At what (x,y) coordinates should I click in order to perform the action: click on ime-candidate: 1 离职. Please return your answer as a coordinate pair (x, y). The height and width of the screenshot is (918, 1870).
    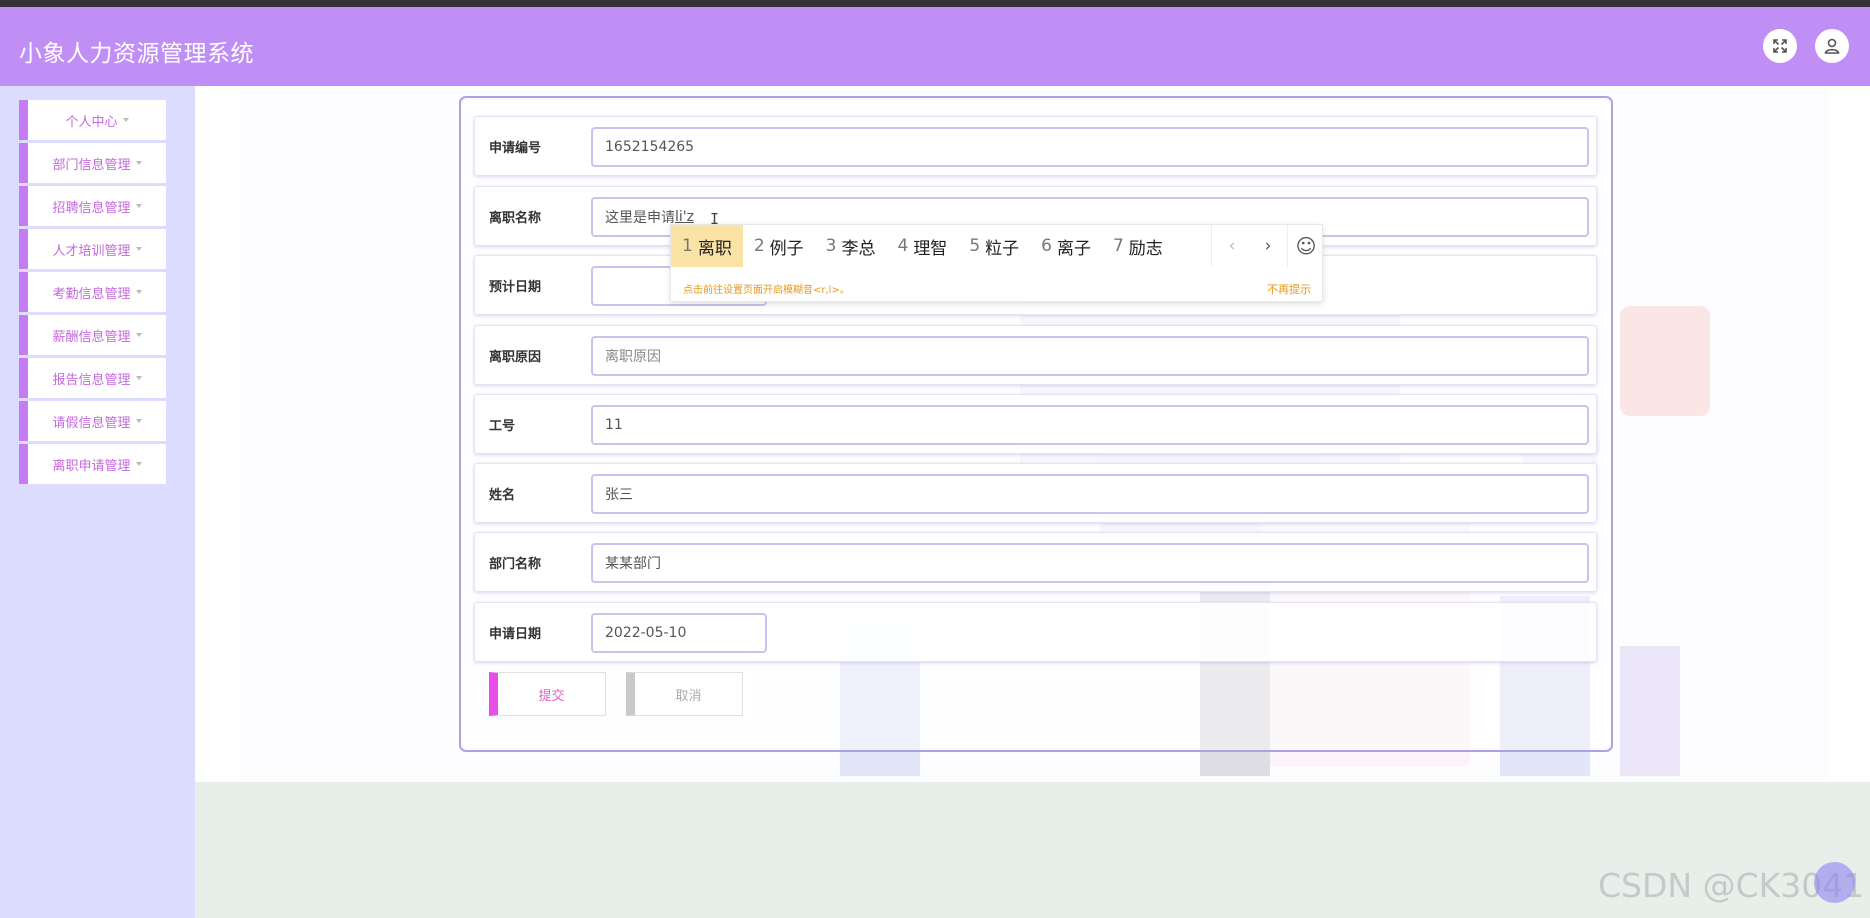
    Looking at the image, I should click on (707, 246).